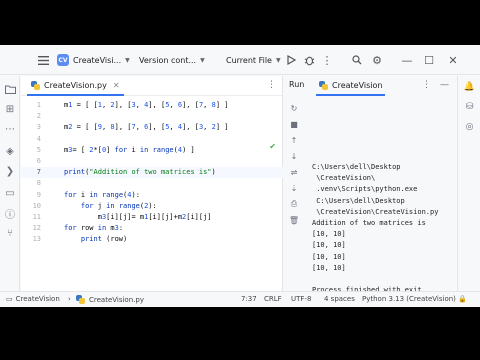 This screenshot has width=480, height=360. What do you see at coordinates (104, 239) in the screenshot?
I see `code-text: print (row)` at bounding box center [104, 239].